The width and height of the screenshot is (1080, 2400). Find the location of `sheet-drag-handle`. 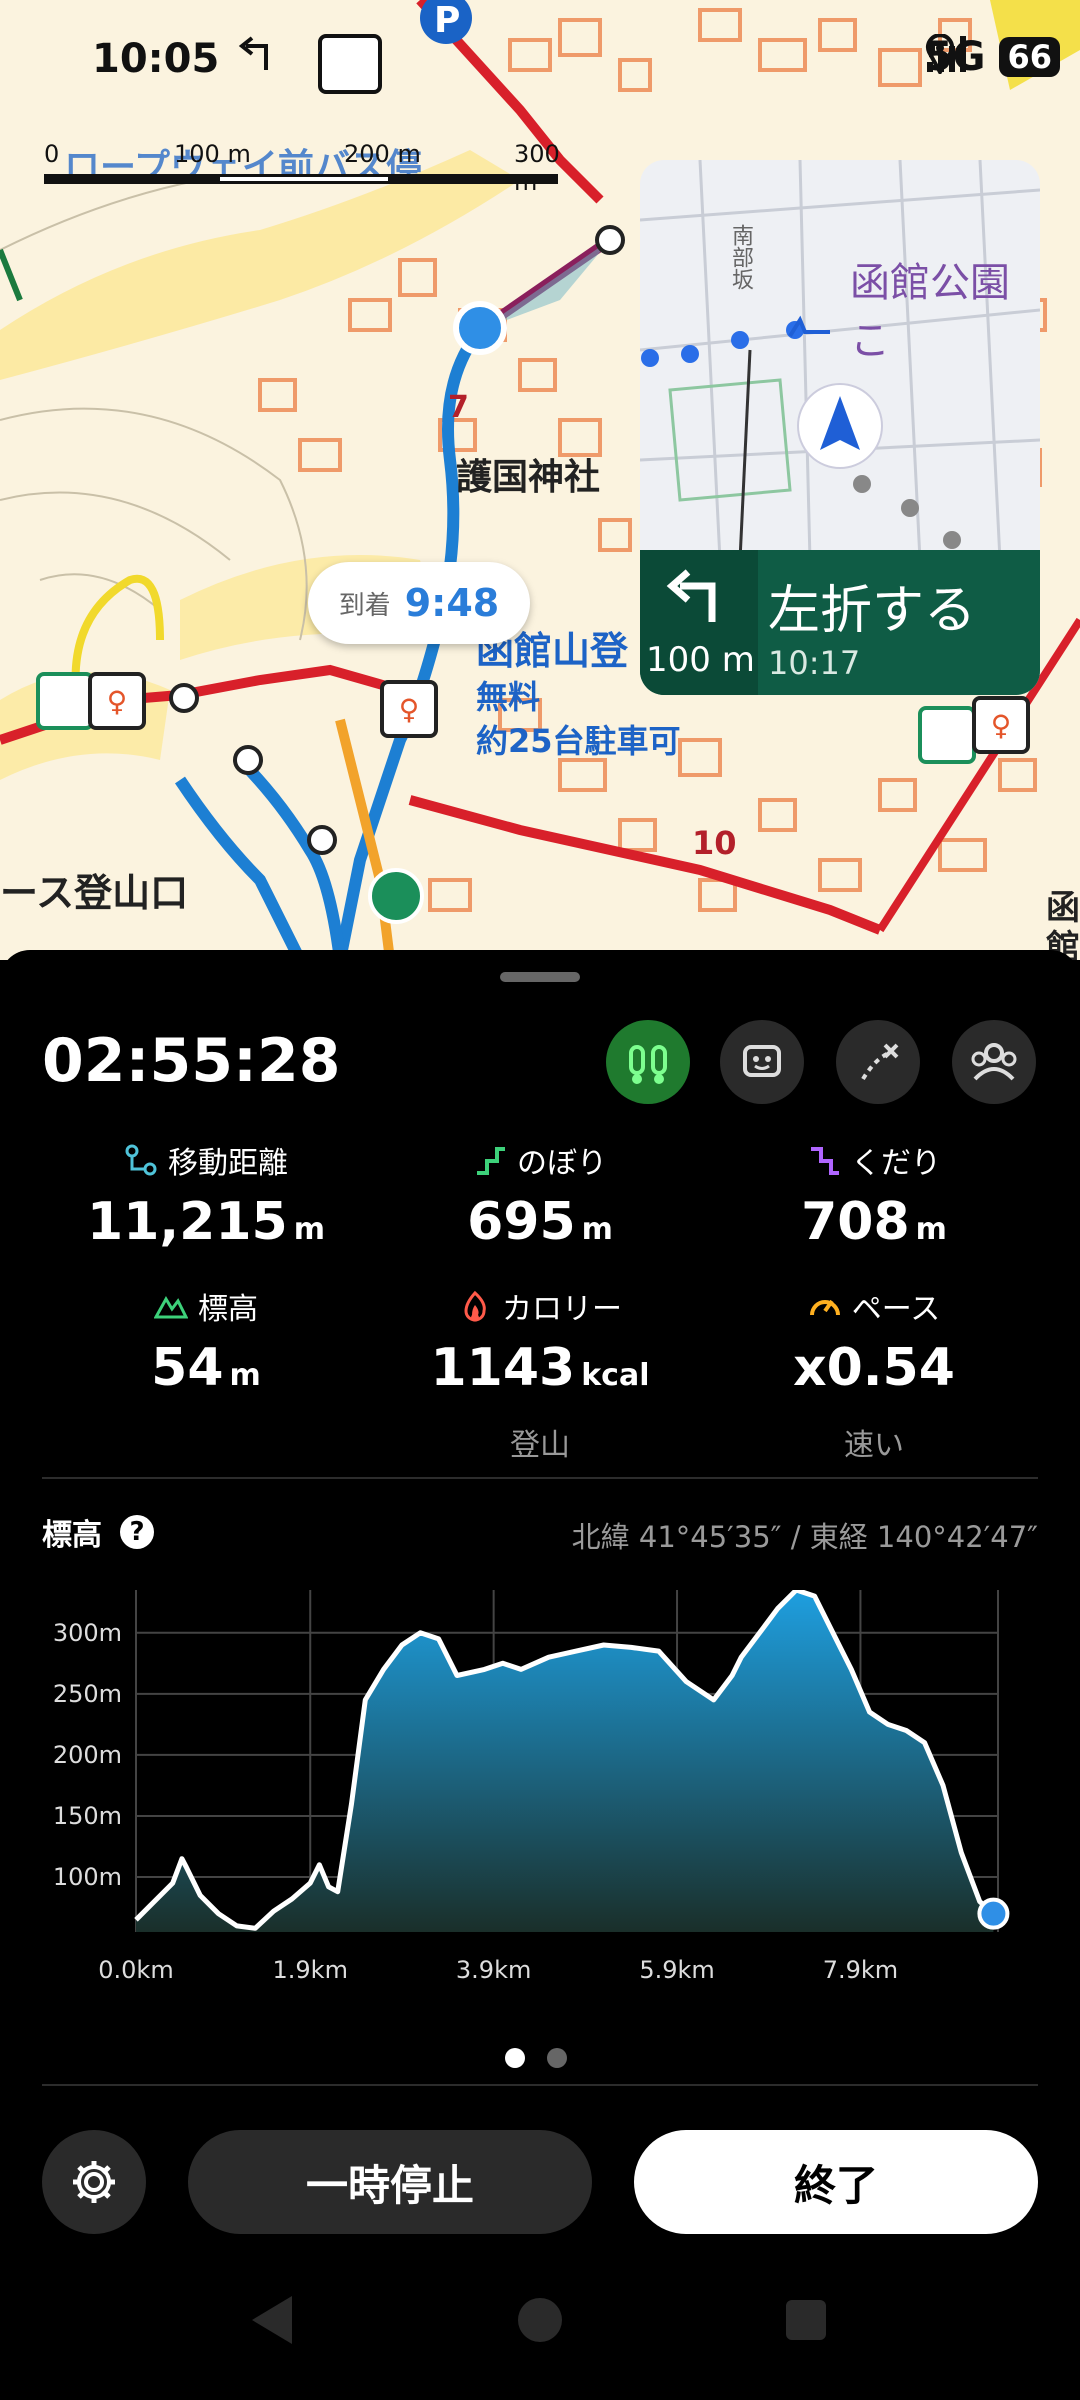

sheet-drag-handle is located at coordinates (540, 977).